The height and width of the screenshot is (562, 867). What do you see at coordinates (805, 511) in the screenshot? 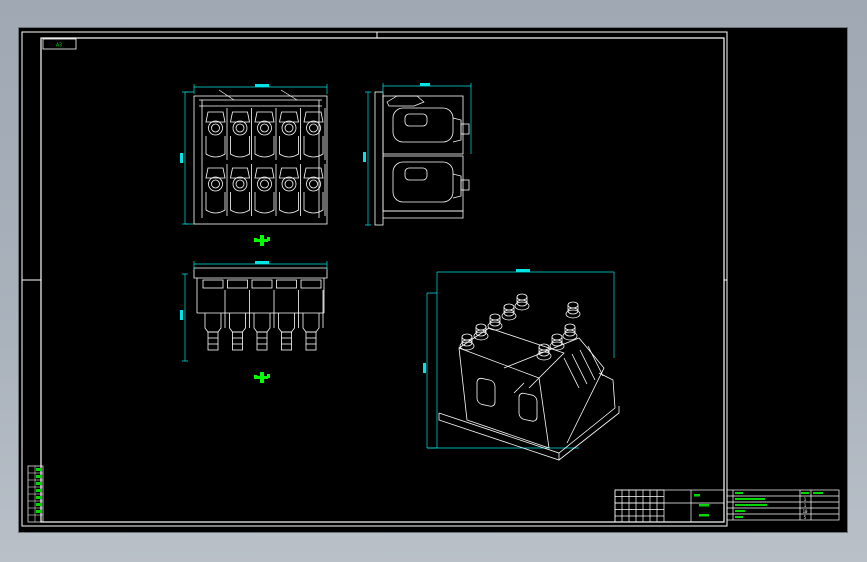
I see `parts-qty-3: 10` at bounding box center [805, 511].